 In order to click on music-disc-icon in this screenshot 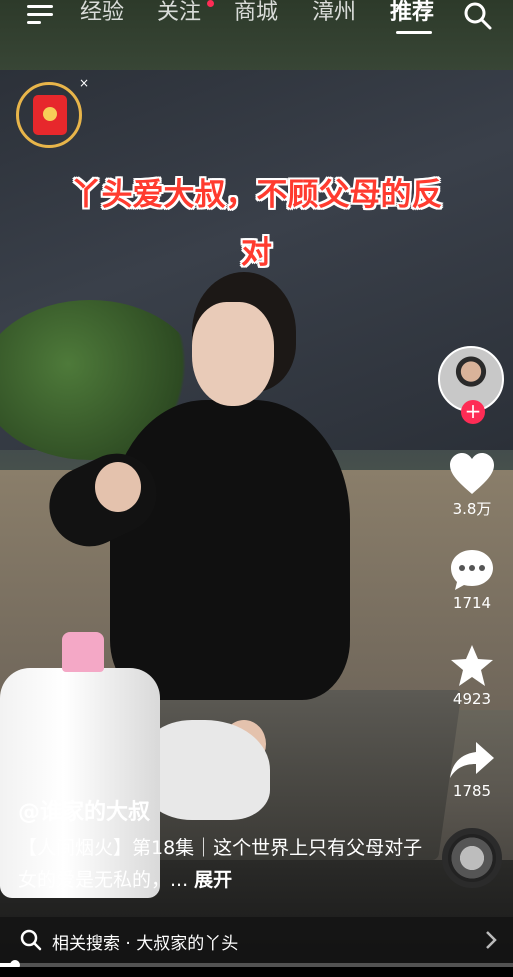, I will do `click(472, 858)`.